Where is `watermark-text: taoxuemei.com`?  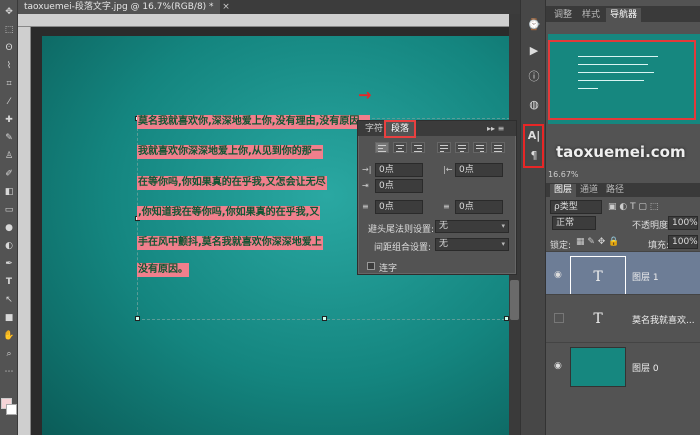 watermark-text: taoxuemei.com is located at coordinates (621, 152).